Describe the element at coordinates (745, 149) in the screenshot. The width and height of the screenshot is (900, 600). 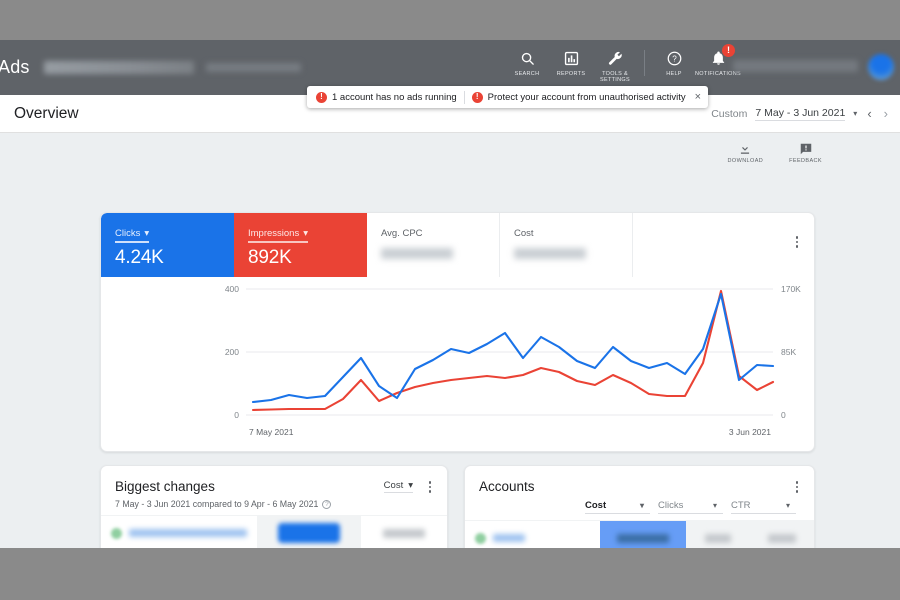
I see `download-icon` at that location.